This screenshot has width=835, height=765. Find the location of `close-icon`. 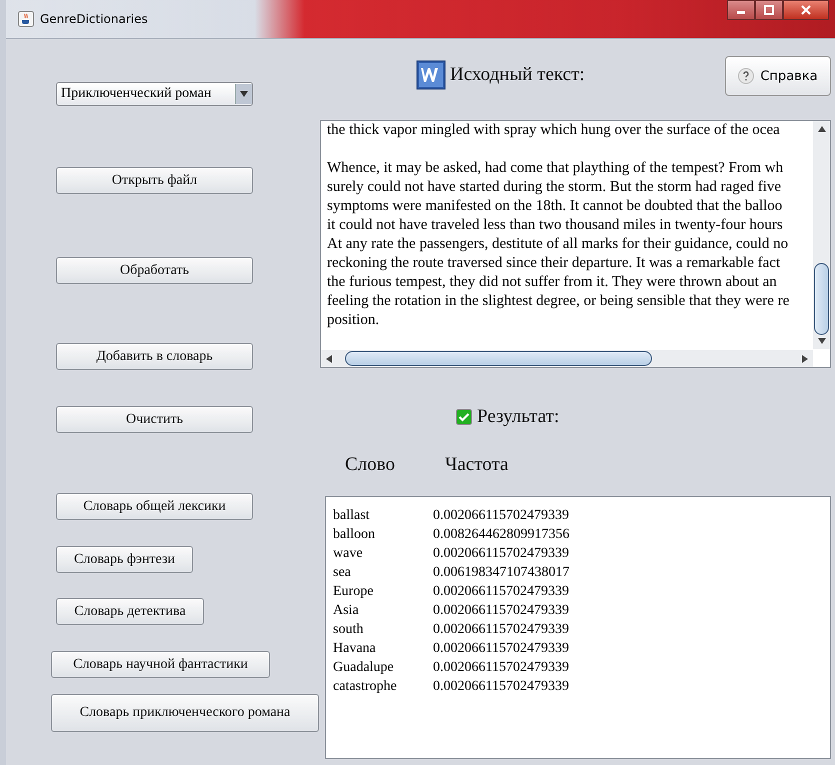

close-icon is located at coordinates (806, 10).